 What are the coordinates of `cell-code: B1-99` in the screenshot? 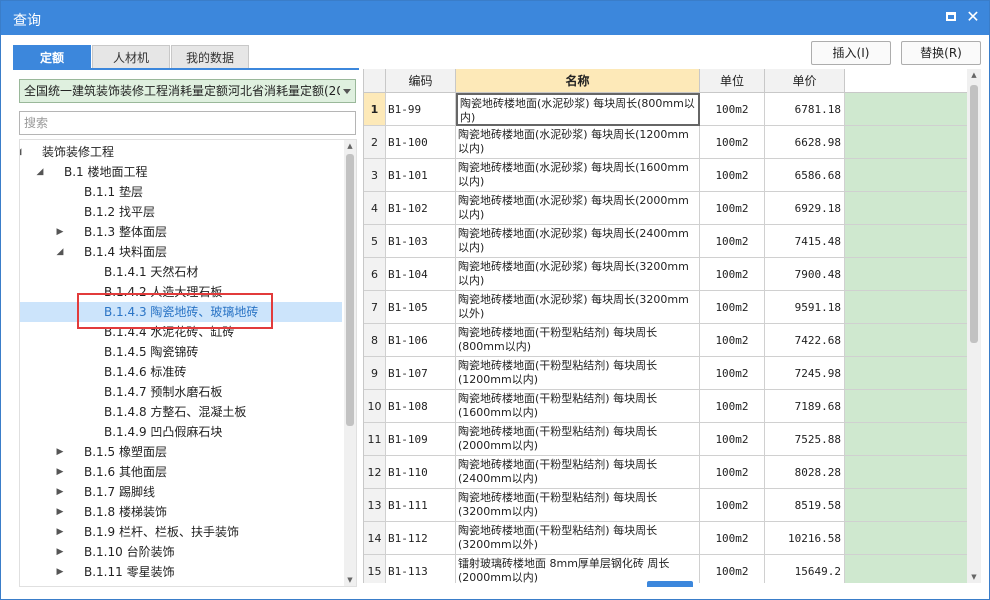 It's located at (421, 109).